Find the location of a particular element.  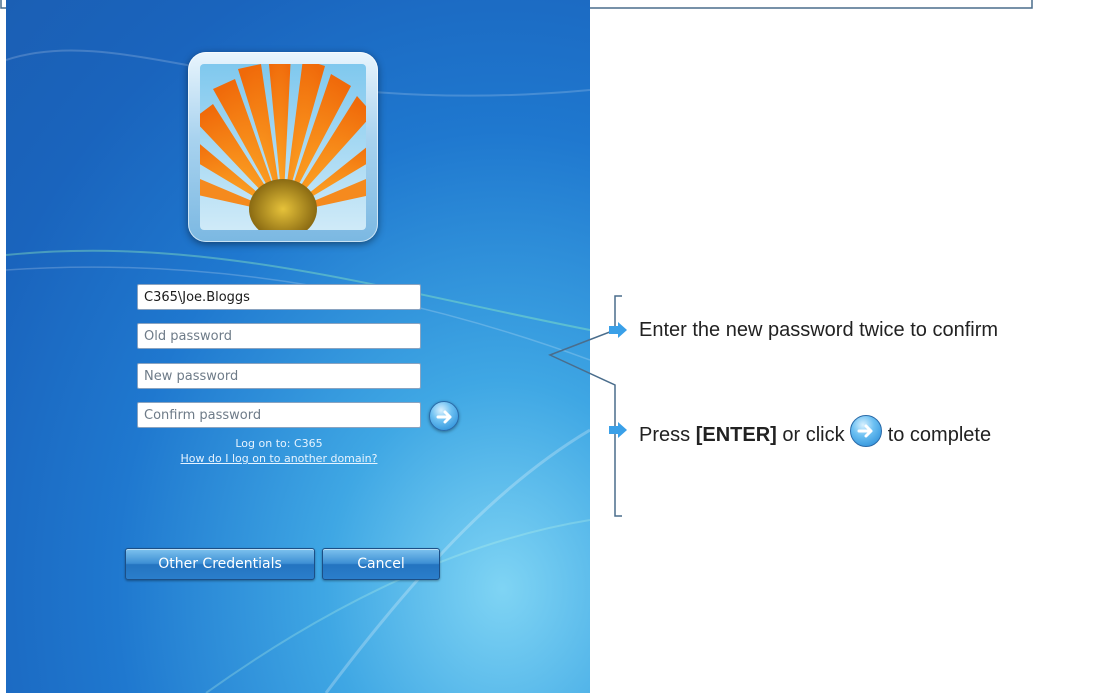

other-credentials-button: Other Credentials is located at coordinates (220, 564).